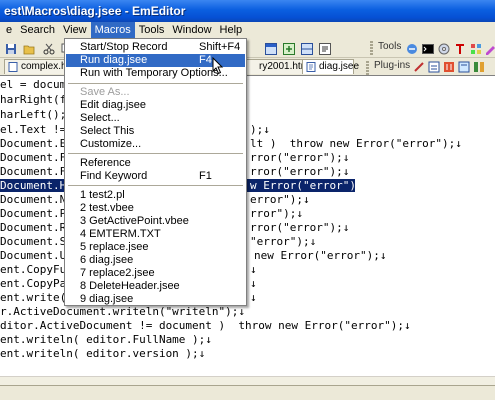  I want to click on tab-diag: diag.jsee, so click(330, 66).